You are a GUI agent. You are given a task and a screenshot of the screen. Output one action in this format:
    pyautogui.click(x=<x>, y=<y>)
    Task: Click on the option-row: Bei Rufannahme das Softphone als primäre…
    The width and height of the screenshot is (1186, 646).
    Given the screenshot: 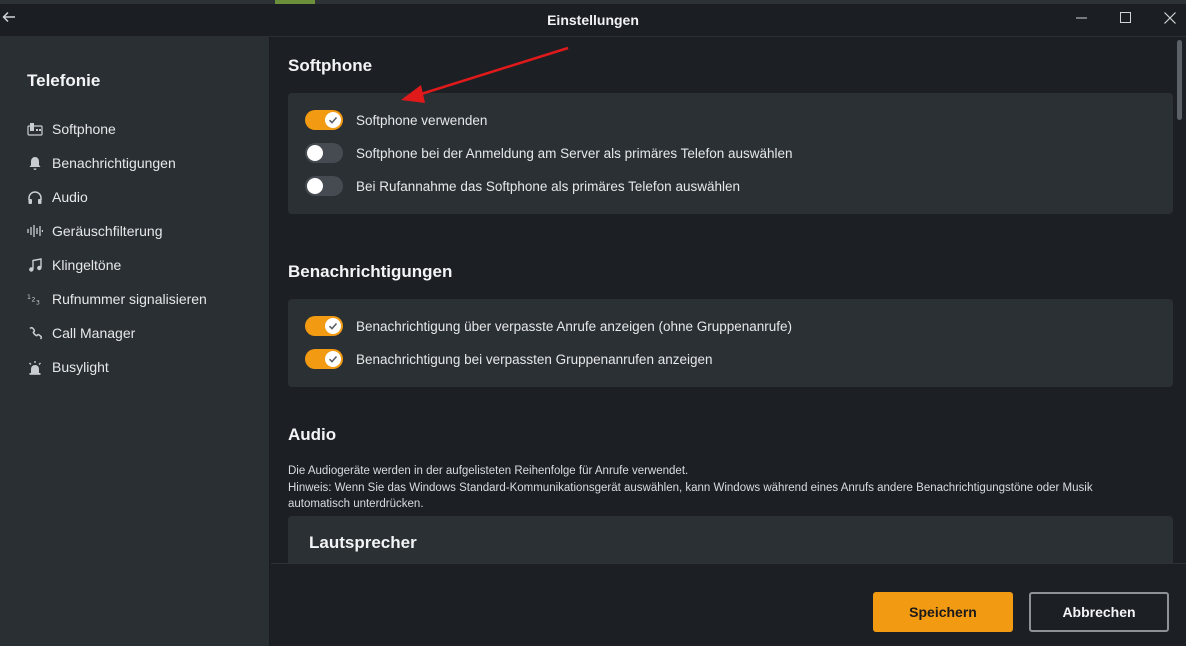 What is the action you would take?
    pyautogui.click(x=522, y=186)
    